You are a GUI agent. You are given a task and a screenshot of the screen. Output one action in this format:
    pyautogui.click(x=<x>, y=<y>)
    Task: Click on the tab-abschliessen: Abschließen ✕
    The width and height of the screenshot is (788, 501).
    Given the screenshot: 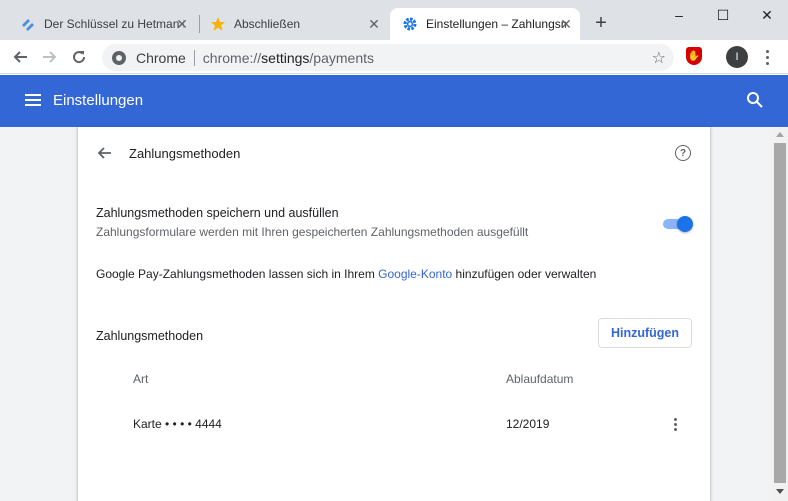 What is the action you would take?
    pyautogui.click(x=293, y=24)
    